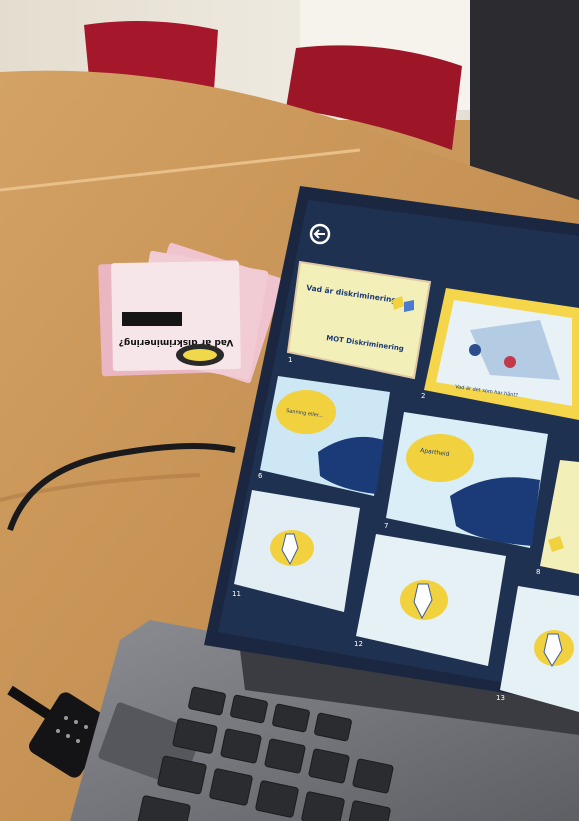 The image size is (579, 821). What do you see at coordinates (176, 342) in the screenshot?
I see `brochure-title: Vad är diskriminering?` at bounding box center [176, 342].